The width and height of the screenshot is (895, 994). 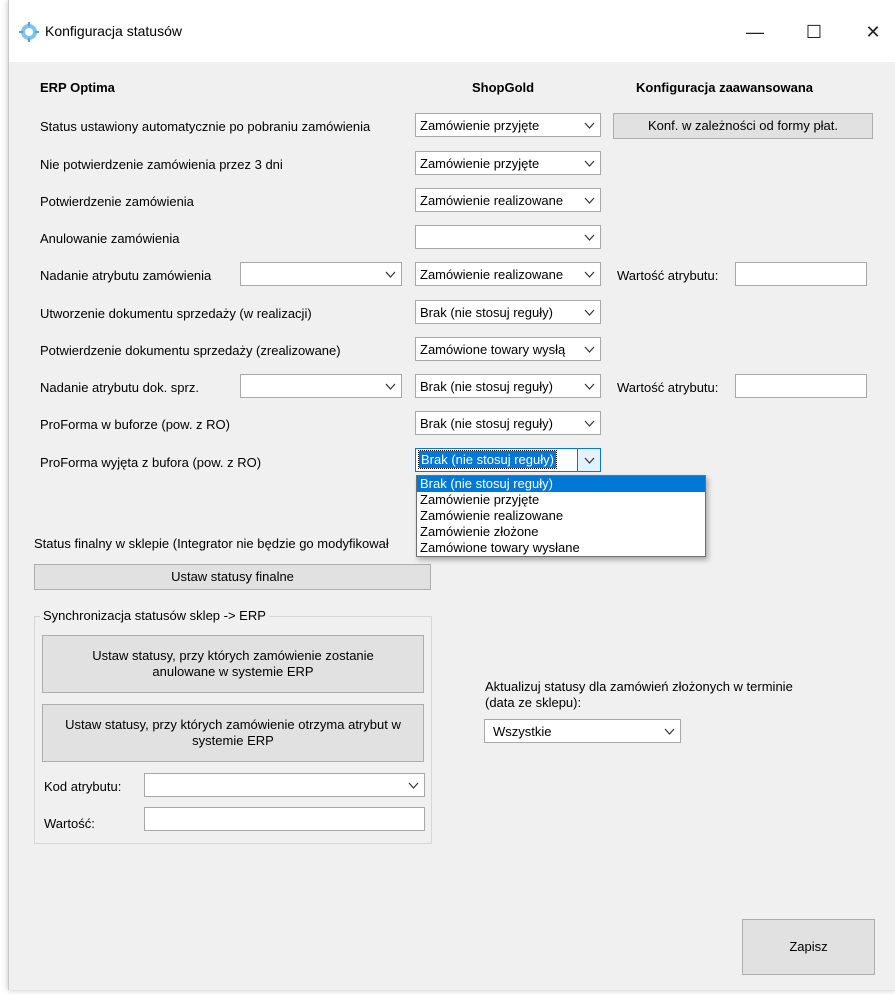 I want to click on set-final-statuses-button: Ustaw statusy finalne, so click(x=232, y=577).